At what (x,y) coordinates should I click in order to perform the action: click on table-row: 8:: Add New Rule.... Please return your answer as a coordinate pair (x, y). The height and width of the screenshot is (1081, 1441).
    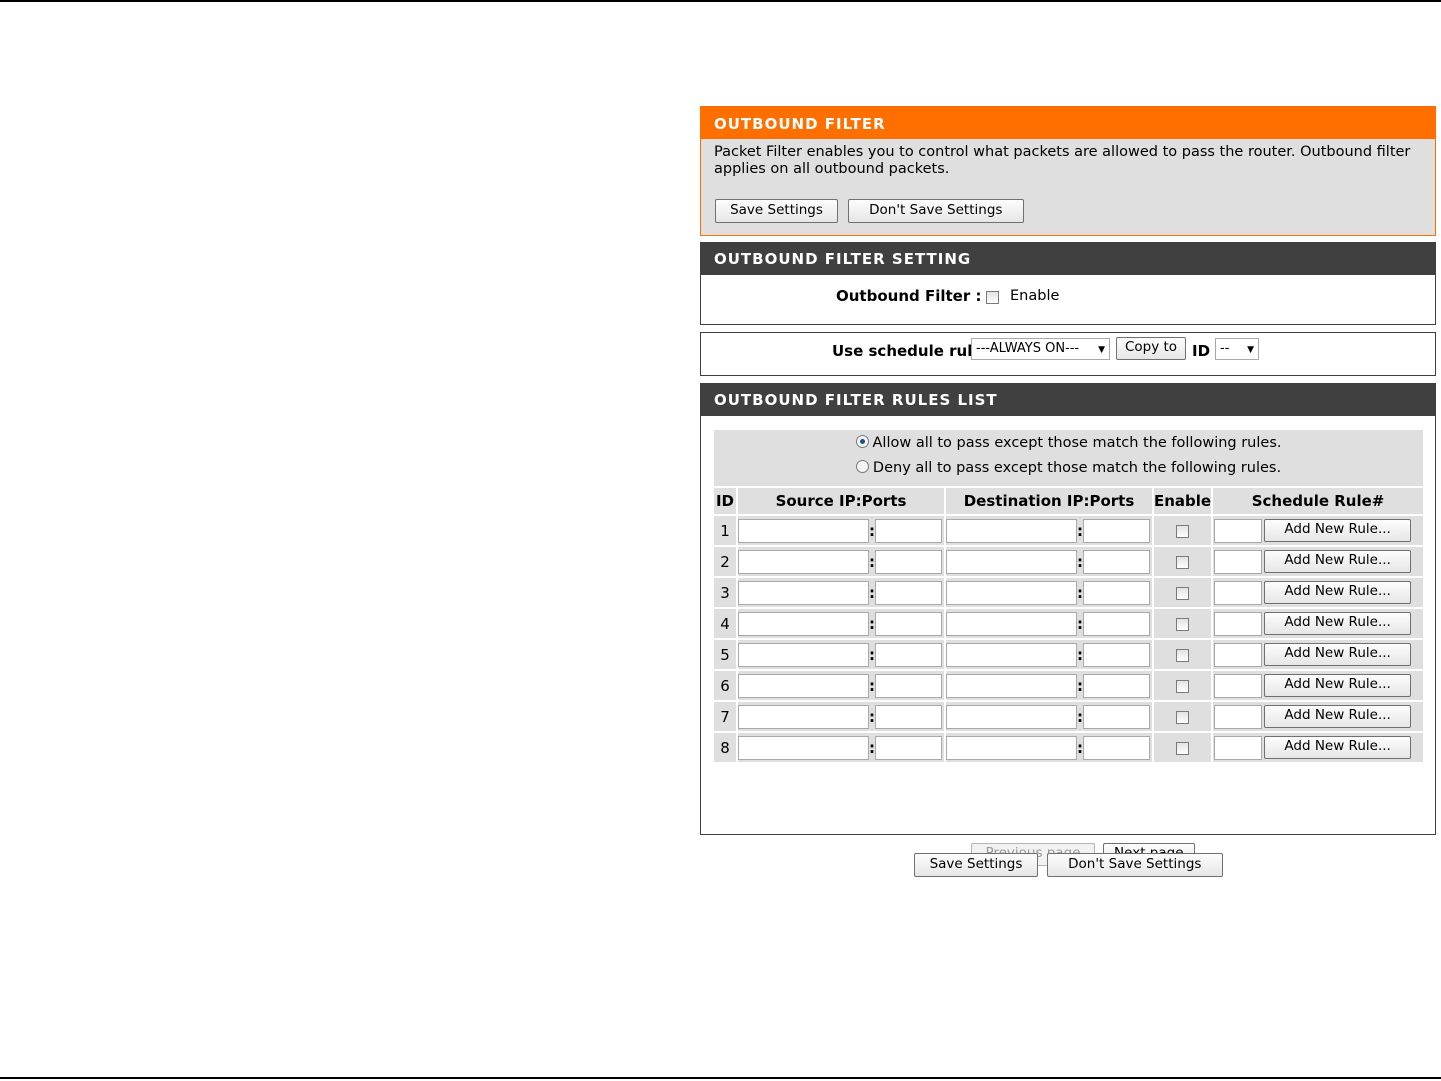
    Looking at the image, I should click on (1068, 747).